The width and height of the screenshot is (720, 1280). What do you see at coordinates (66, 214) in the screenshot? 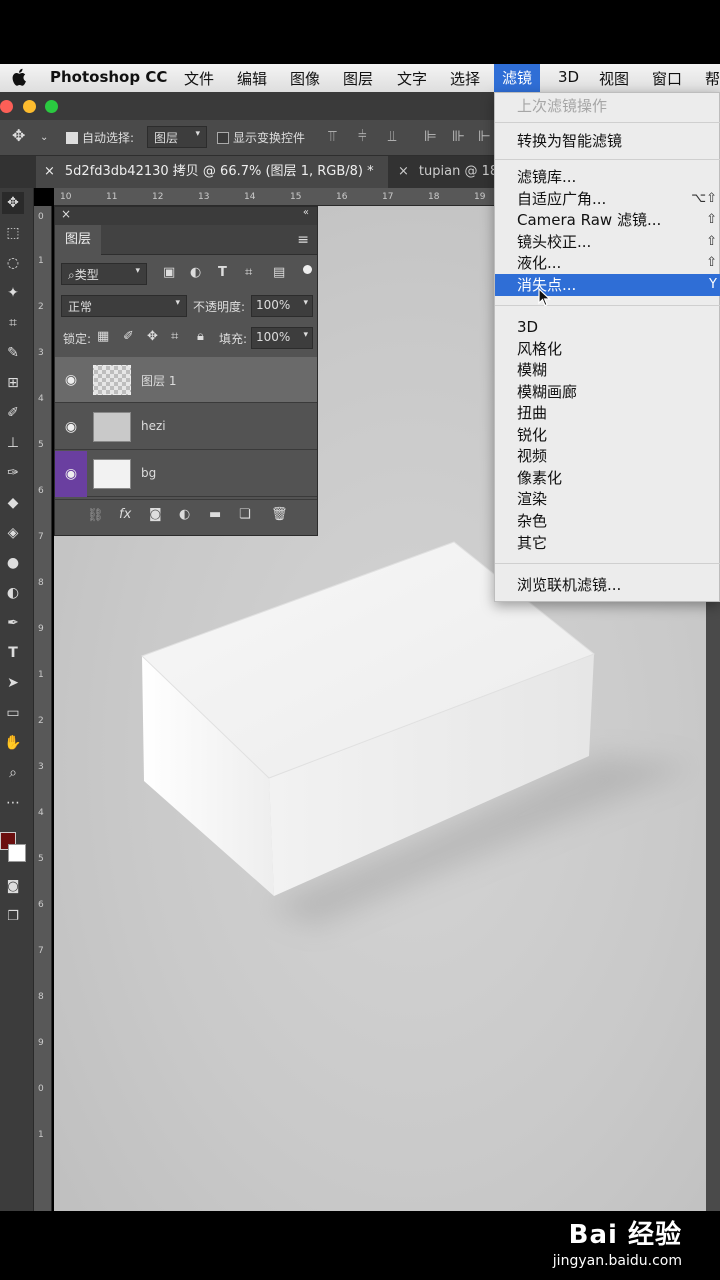
I see `close-panel-icon: ×` at bounding box center [66, 214].